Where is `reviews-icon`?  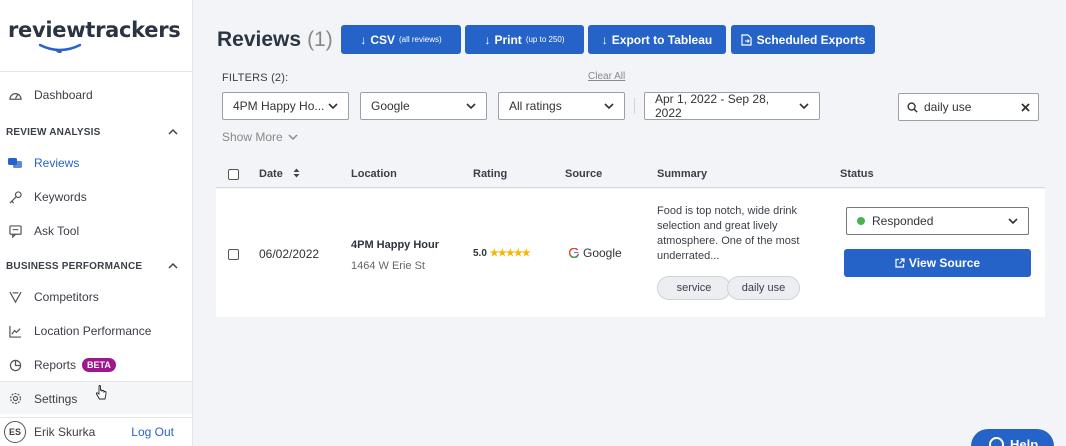 reviews-icon is located at coordinates (15, 163).